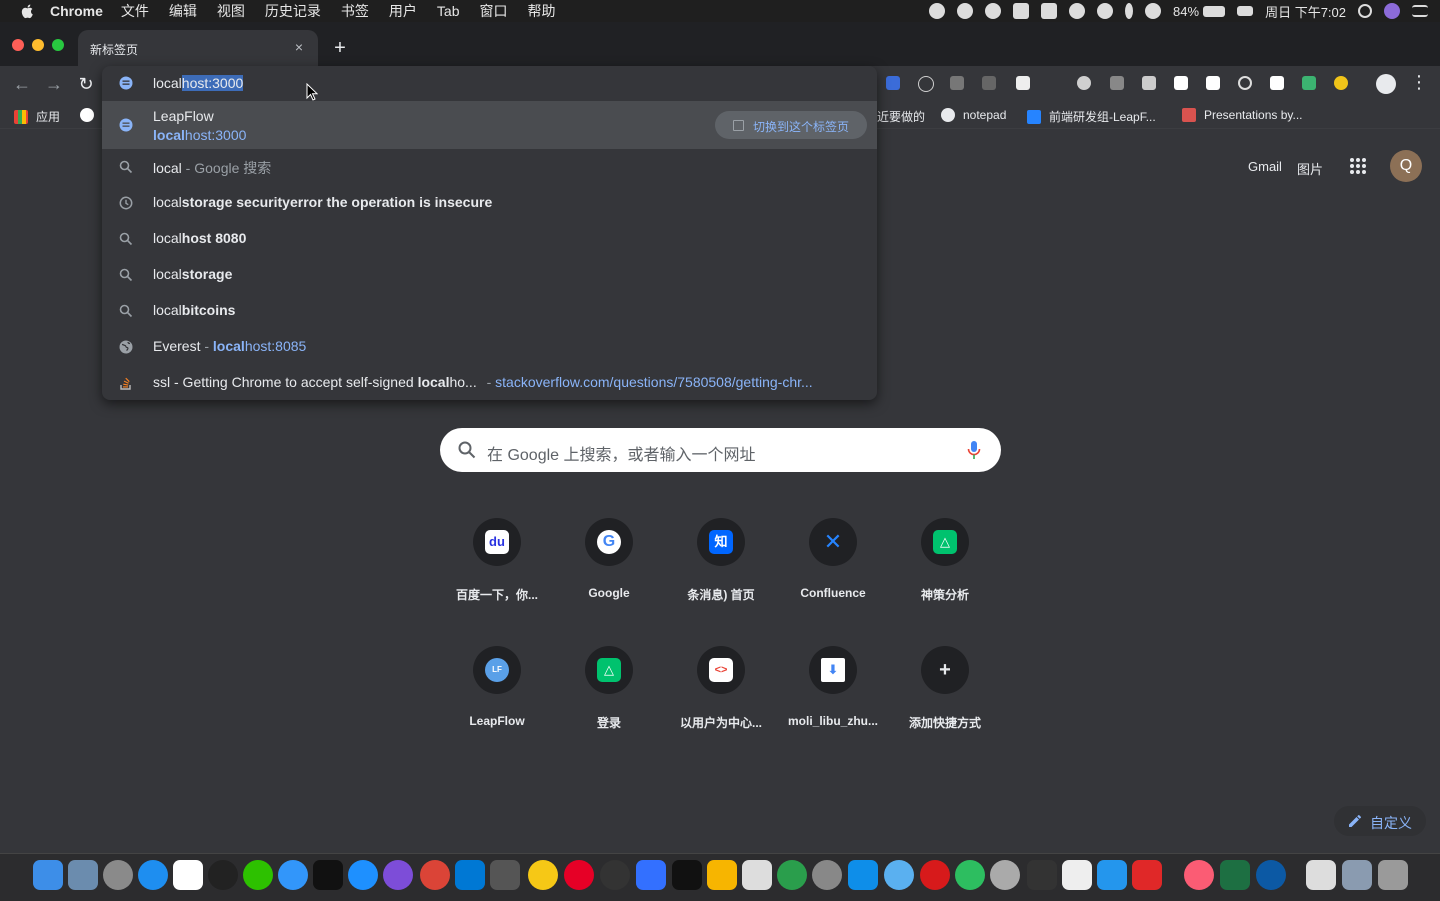 This screenshot has width=1440, height=901. I want to click on cloud-icon, so click(993, 11).